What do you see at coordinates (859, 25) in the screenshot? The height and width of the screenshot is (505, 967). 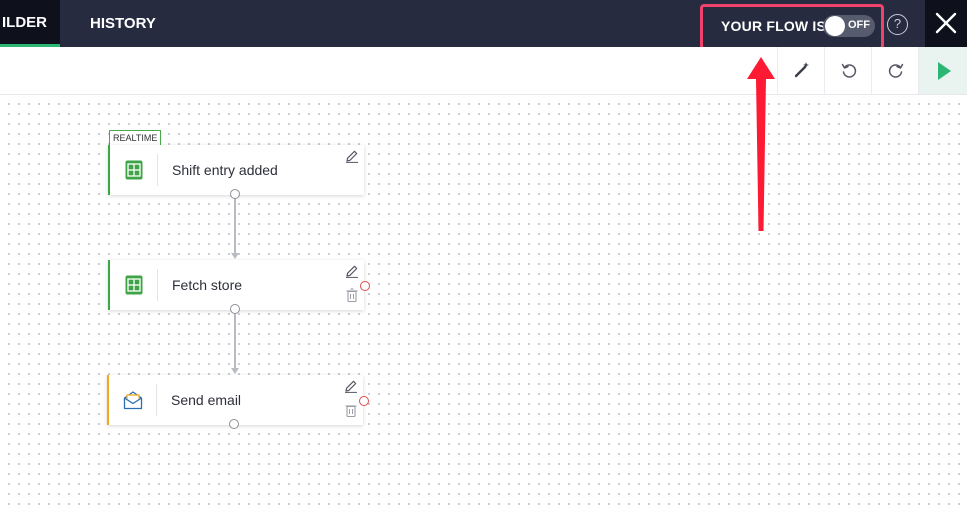 I see `toggle-state-text: OFF` at bounding box center [859, 25].